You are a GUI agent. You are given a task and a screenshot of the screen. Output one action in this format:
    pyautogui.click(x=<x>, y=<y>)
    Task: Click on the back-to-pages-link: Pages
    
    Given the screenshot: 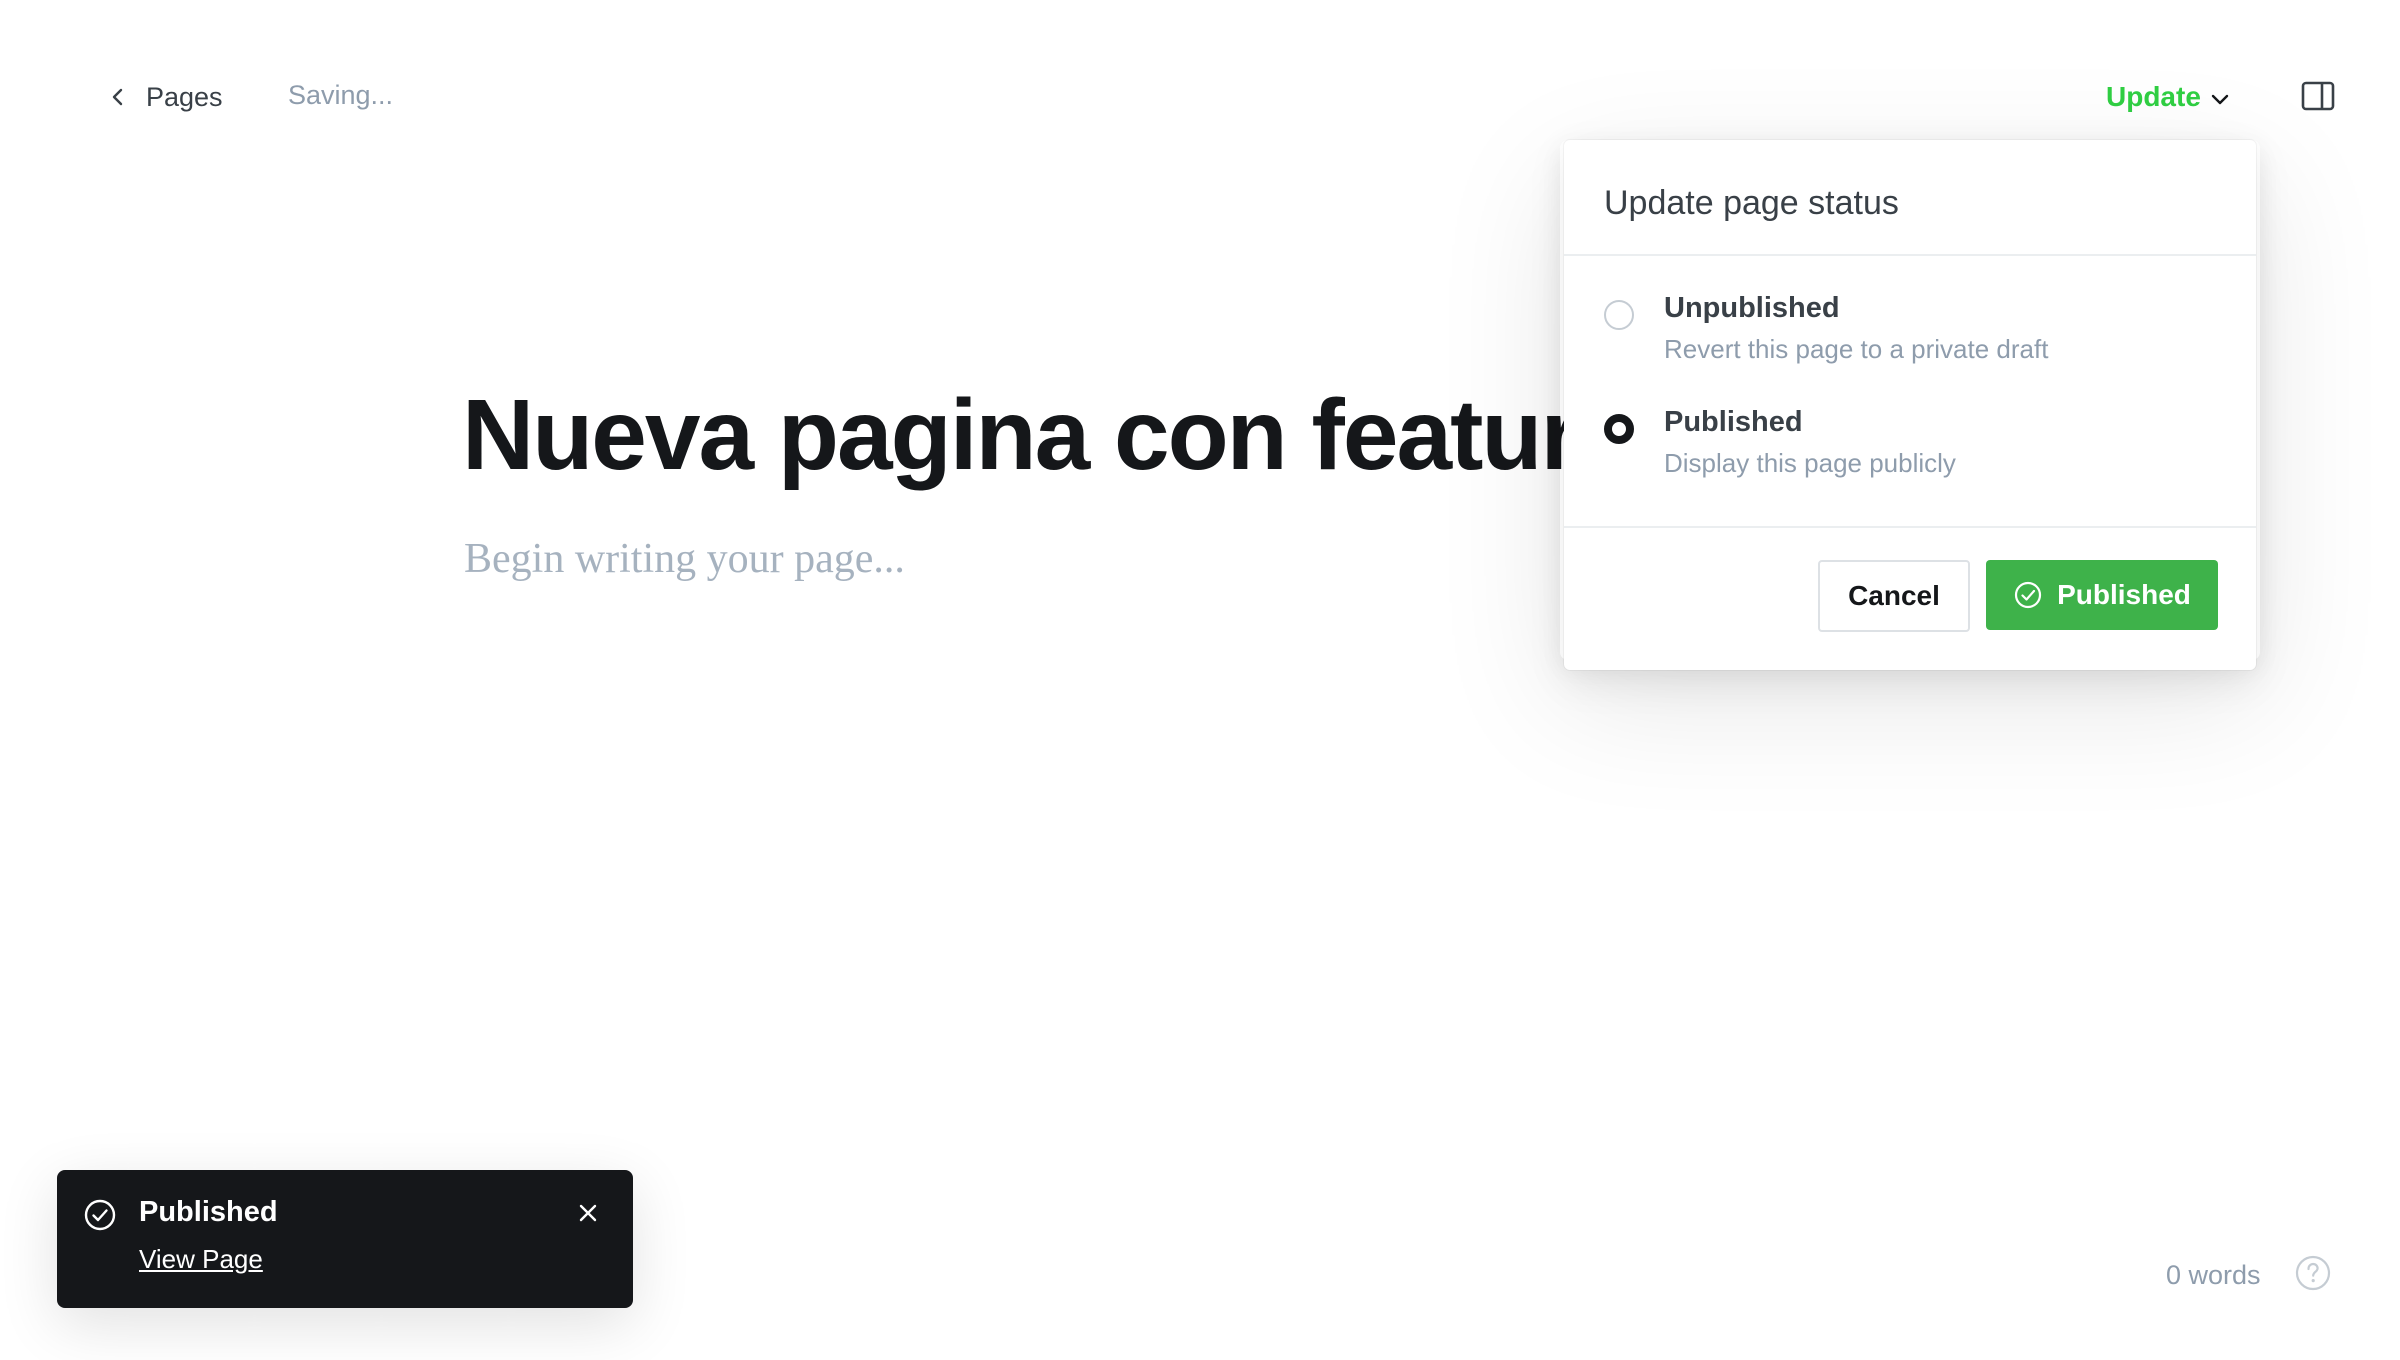 What is the action you would take?
    pyautogui.click(x=165, y=97)
    